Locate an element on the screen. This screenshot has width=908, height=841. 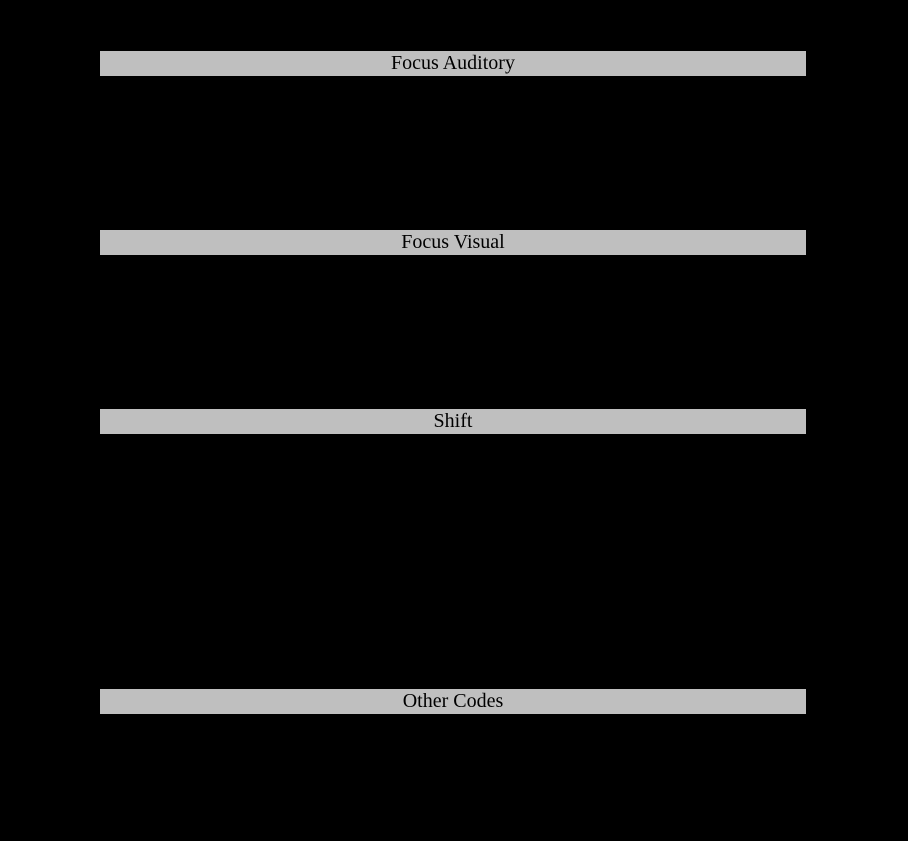
section-body-focus-auditory is located at coordinates (453, 153).